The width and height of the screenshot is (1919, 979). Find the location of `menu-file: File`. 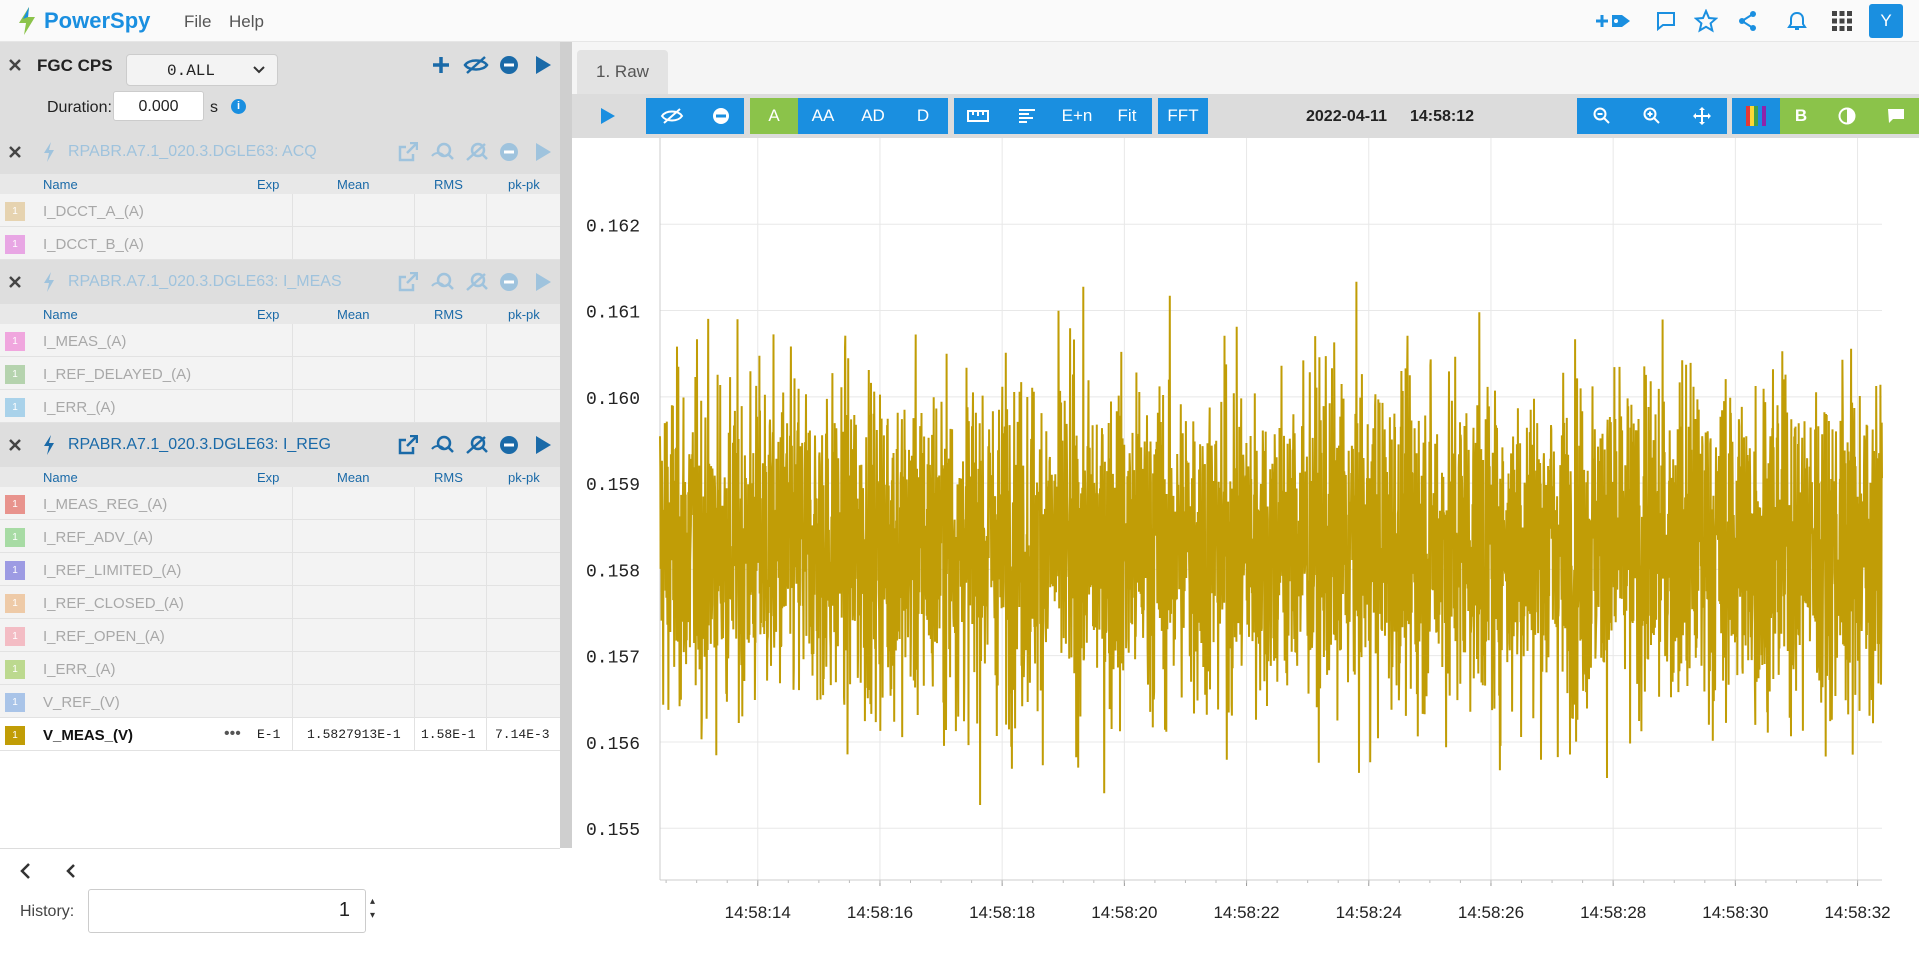

menu-file: File is located at coordinates (197, 22).